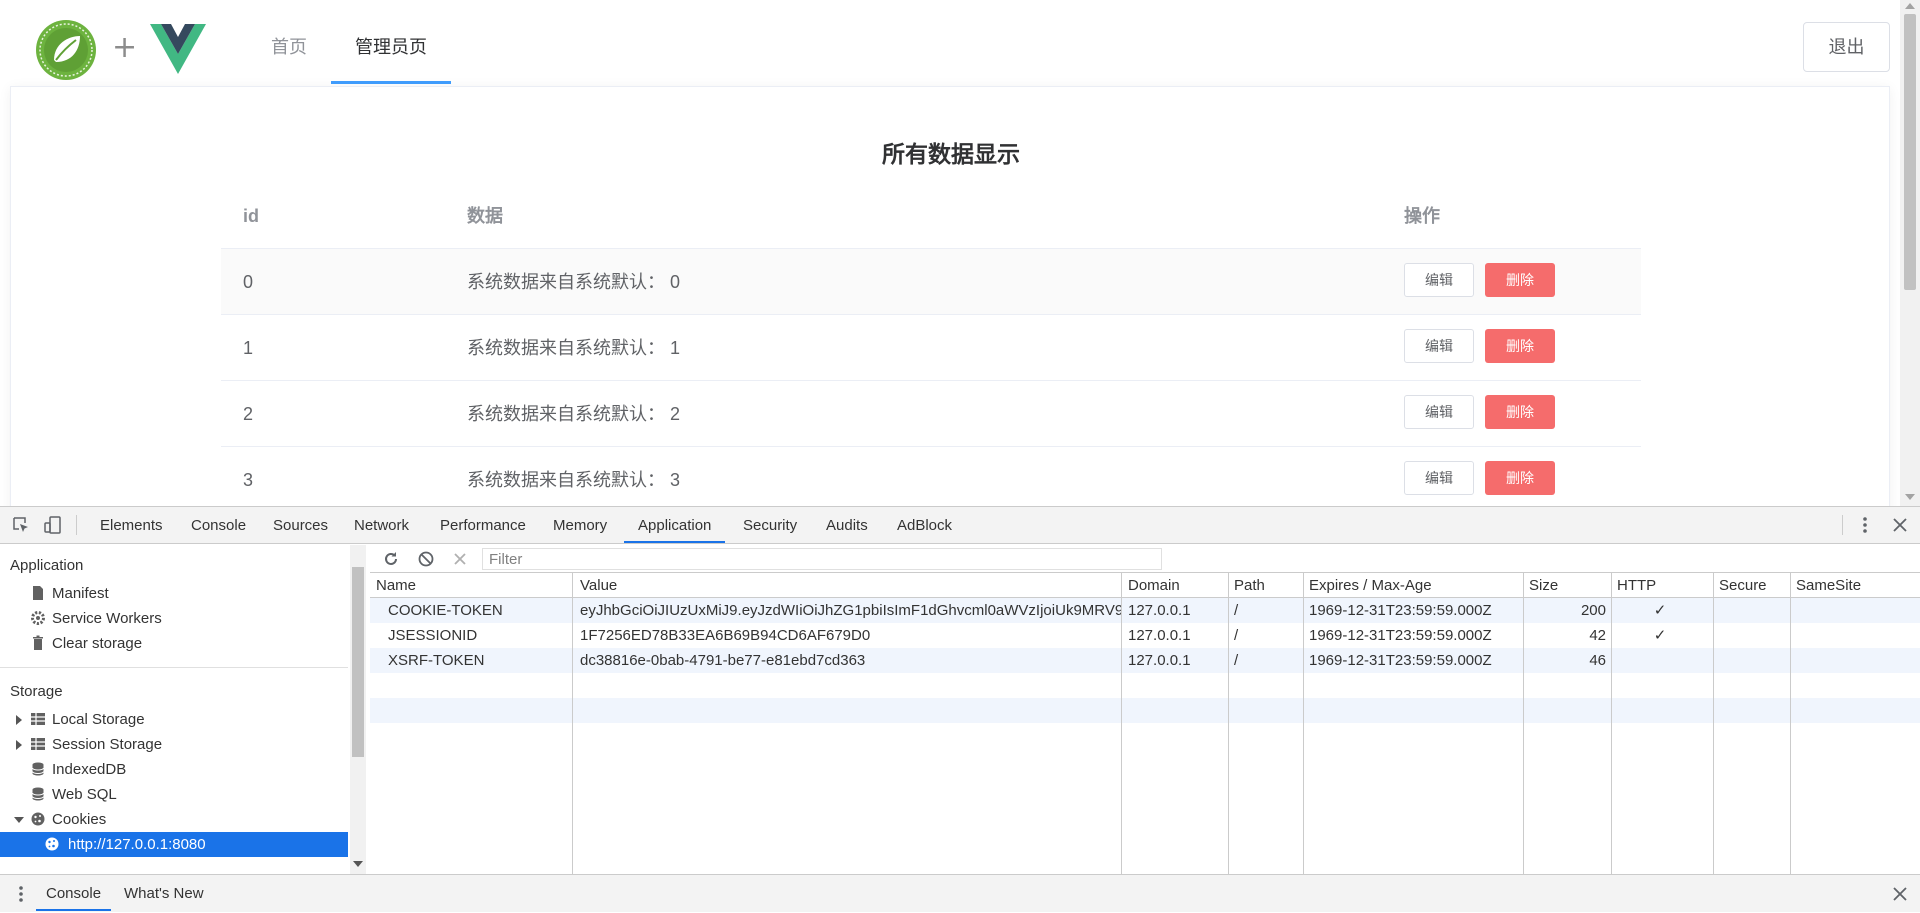 This screenshot has width=1920, height=913. I want to click on column-header-secure: Secure, so click(1743, 585).